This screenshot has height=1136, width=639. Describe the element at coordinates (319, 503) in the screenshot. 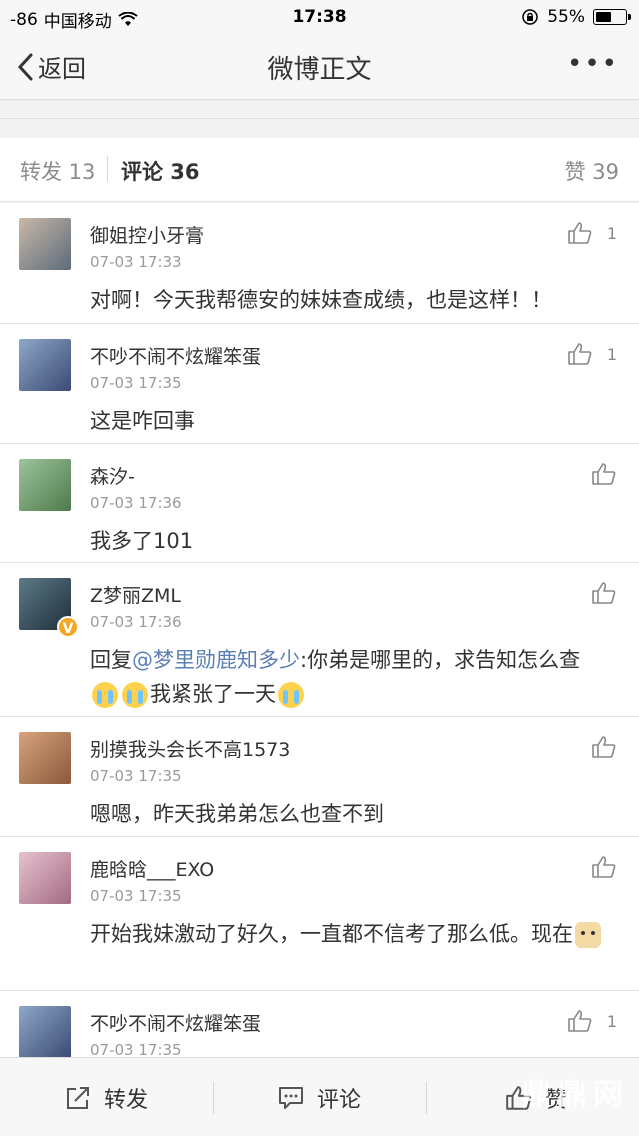

I see `list-item: 森汐- 07-03 17:36 我多了101` at that location.